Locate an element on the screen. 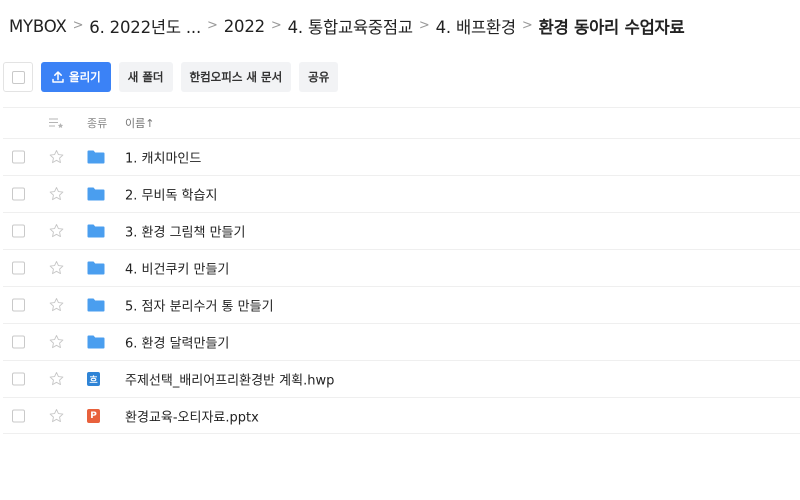  breadcrumb-item-mybox: MYBOX is located at coordinates (38, 26).